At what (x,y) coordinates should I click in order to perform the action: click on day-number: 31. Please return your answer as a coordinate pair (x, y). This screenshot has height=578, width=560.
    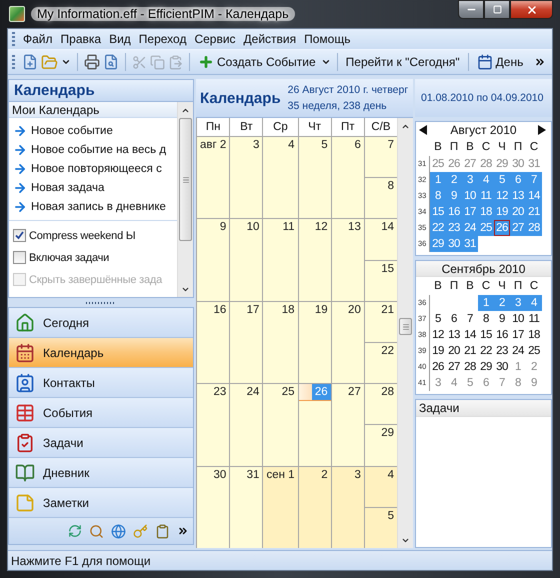
    Looking at the image, I should click on (253, 474).